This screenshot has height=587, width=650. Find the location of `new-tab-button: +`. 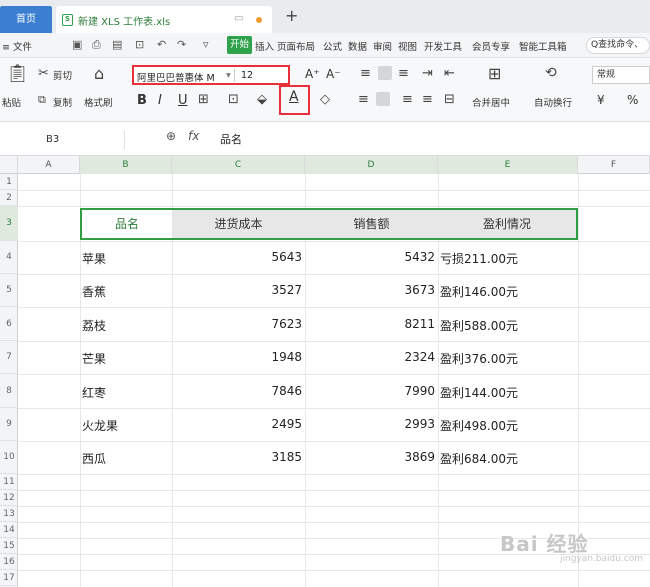

new-tab-button: + is located at coordinates (291, 15).